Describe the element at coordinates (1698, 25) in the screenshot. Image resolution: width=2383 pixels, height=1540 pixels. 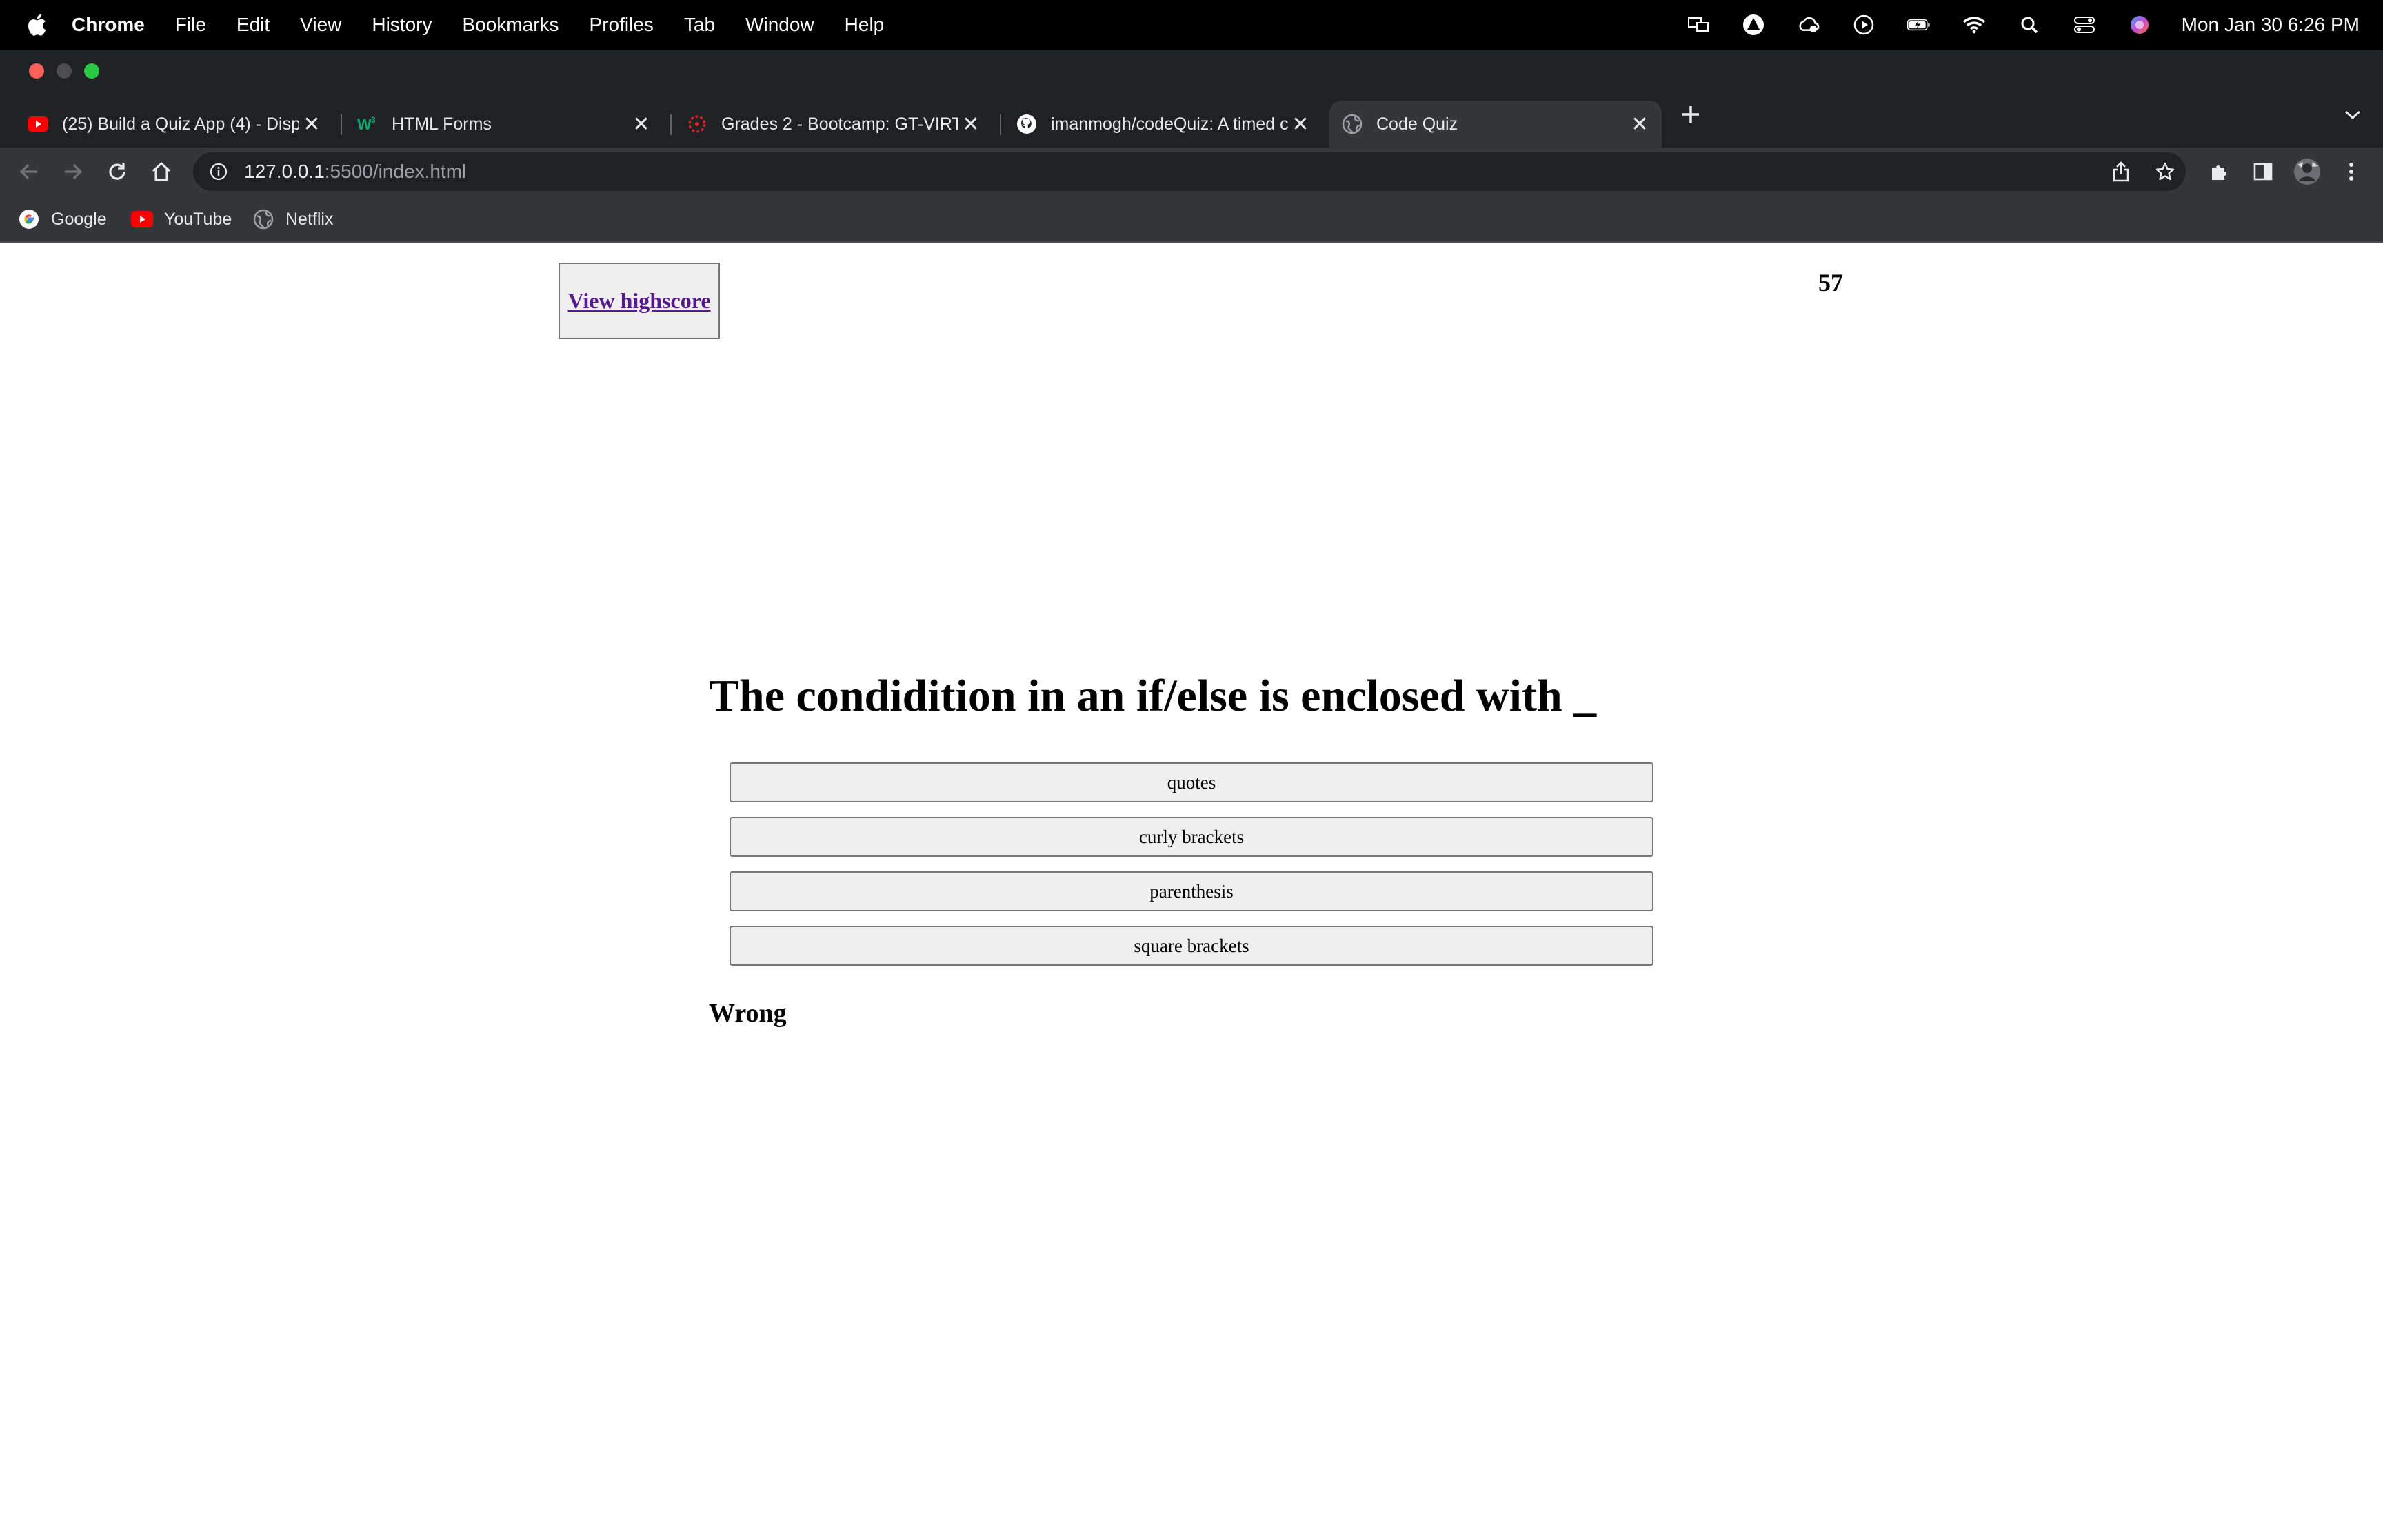
I see `display-icon` at that location.